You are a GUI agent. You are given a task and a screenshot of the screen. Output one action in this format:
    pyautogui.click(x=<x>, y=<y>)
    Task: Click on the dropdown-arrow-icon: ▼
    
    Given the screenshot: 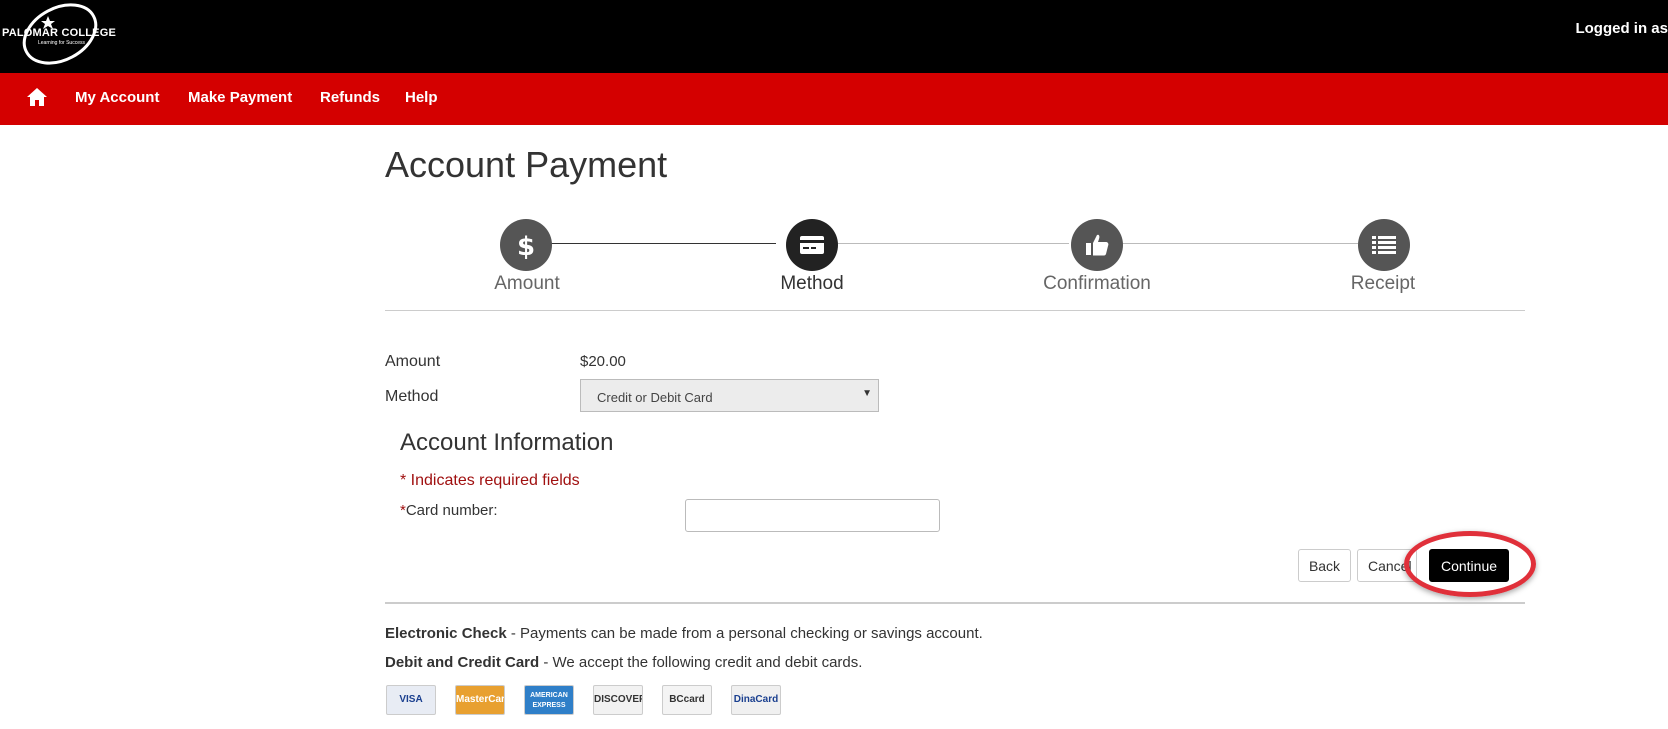 What is the action you would take?
    pyautogui.click(x=867, y=393)
    